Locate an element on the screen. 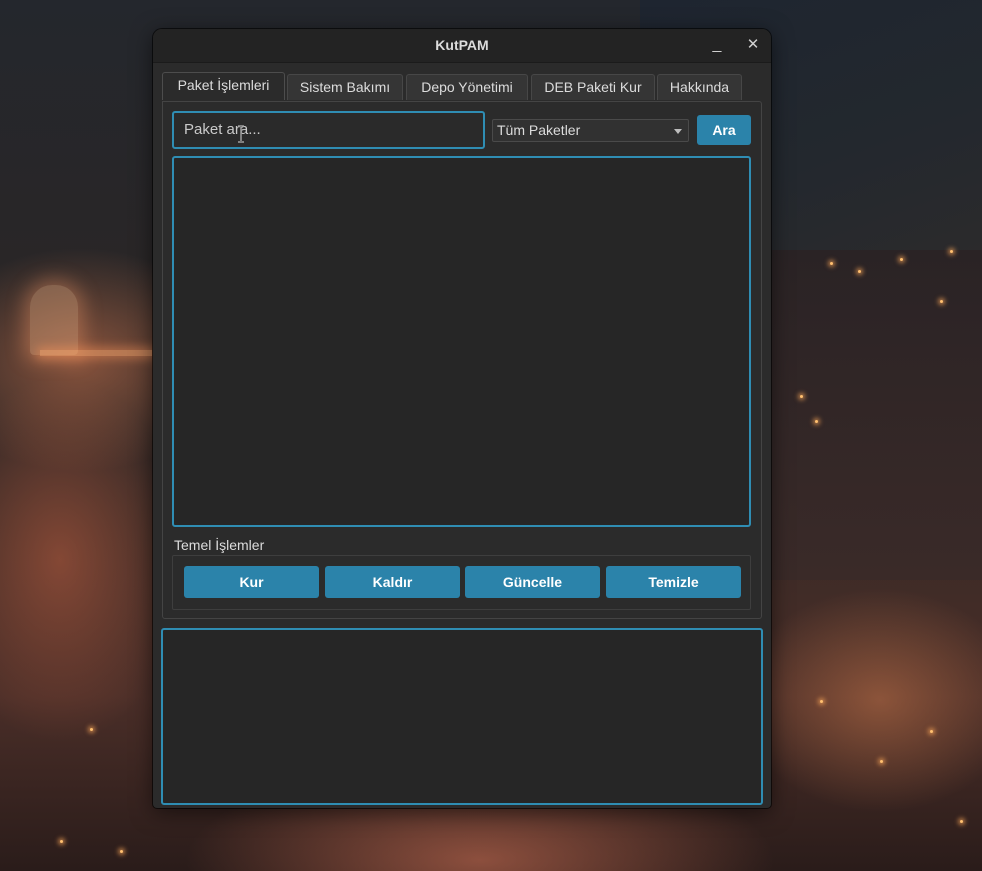 The image size is (982, 871). wallpaper-lit-path is located at coordinates (96, 353).